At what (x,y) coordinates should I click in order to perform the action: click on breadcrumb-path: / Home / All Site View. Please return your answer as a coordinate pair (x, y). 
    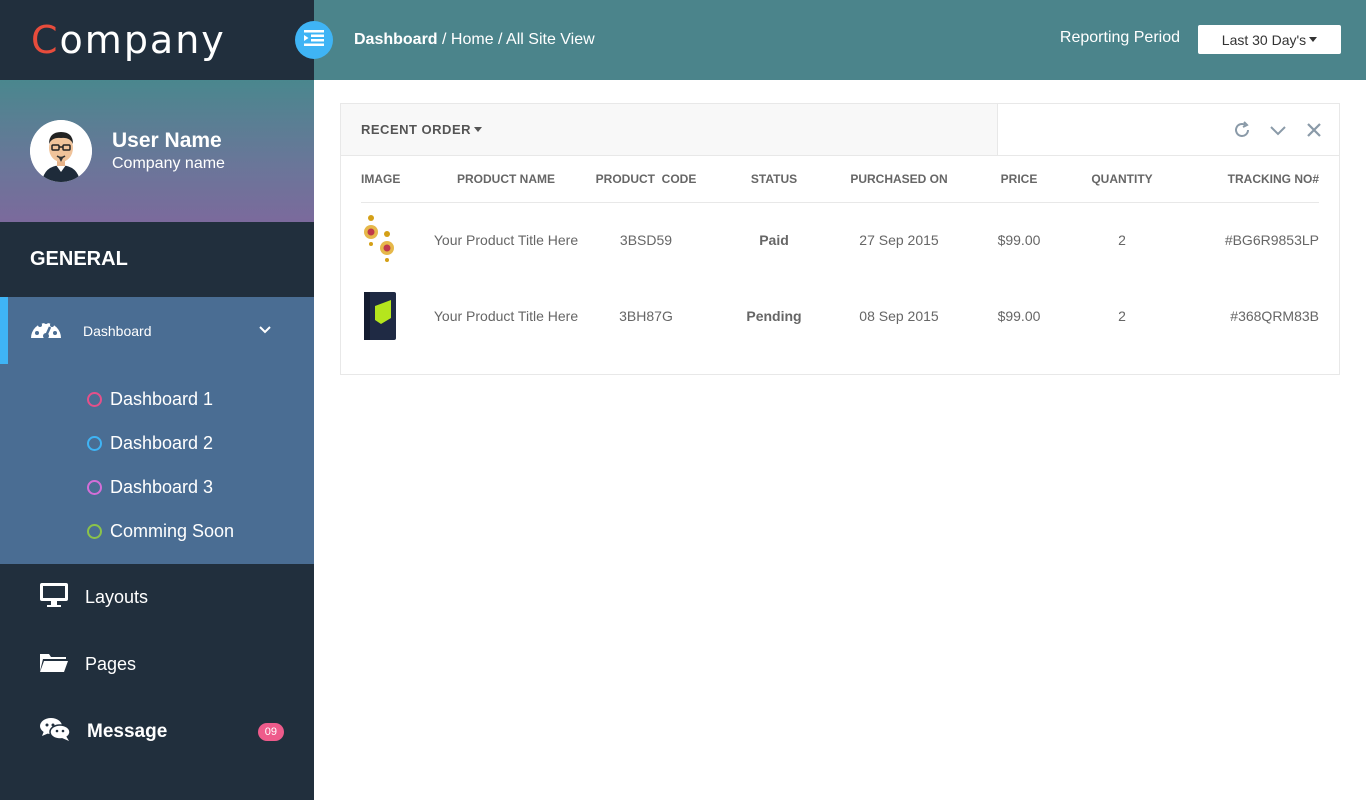
    Looking at the image, I should click on (516, 39).